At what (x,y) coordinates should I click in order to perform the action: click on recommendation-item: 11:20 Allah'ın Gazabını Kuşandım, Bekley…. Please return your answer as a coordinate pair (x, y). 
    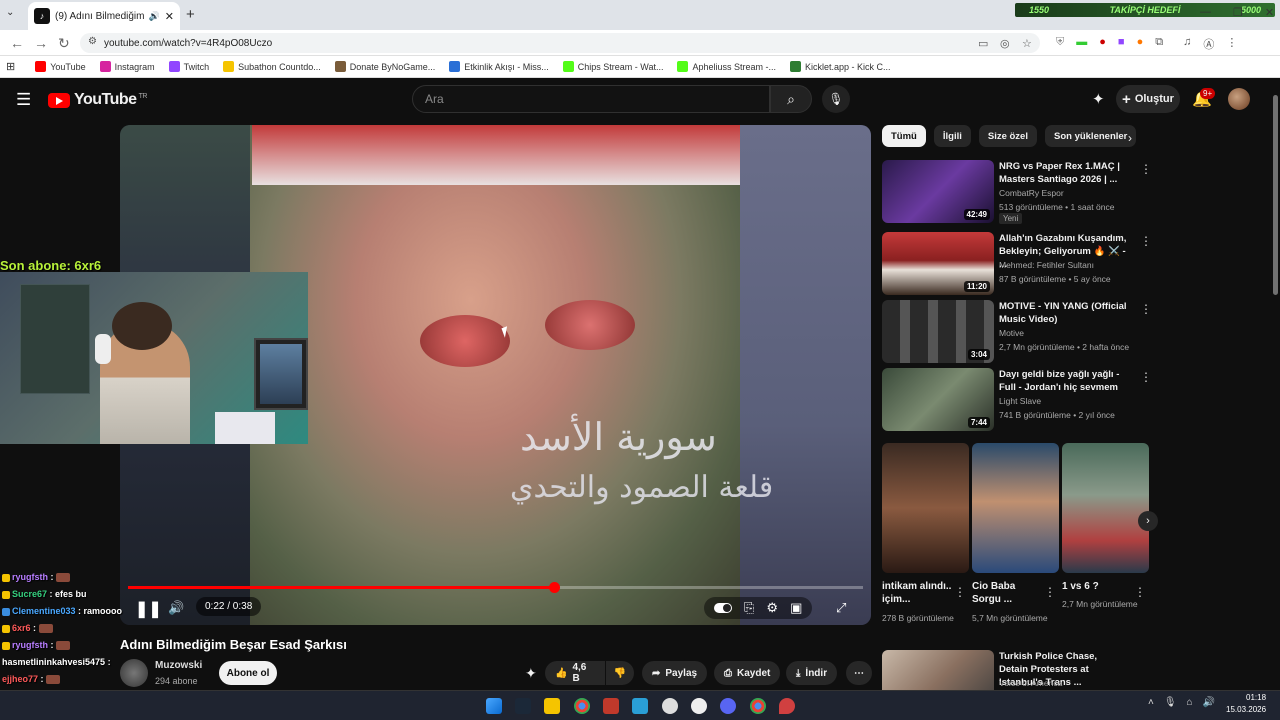
    Looking at the image, I should click on (1017, 264).